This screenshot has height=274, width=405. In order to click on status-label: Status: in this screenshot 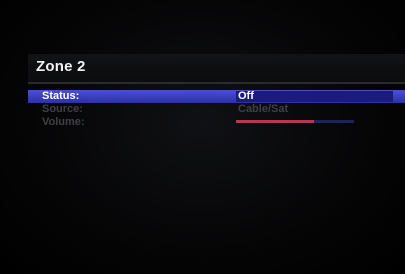, I will do `click(61, 96)`.